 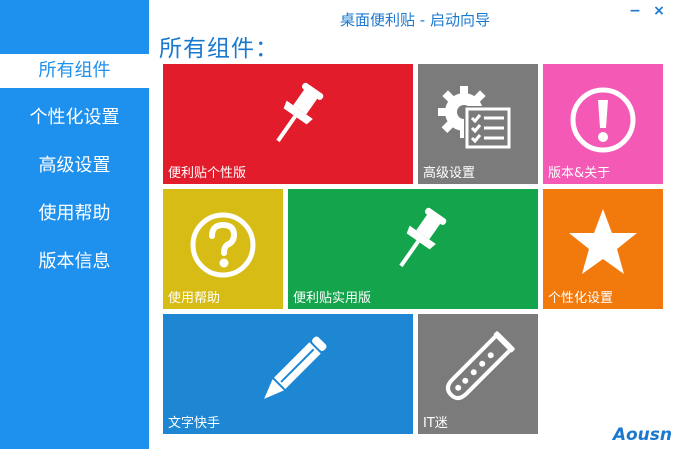 What do you see at coordinates (207, 173) in the screenshot?
I see `tile-label: 便利贴个性版` at bounding box center [207, 173].